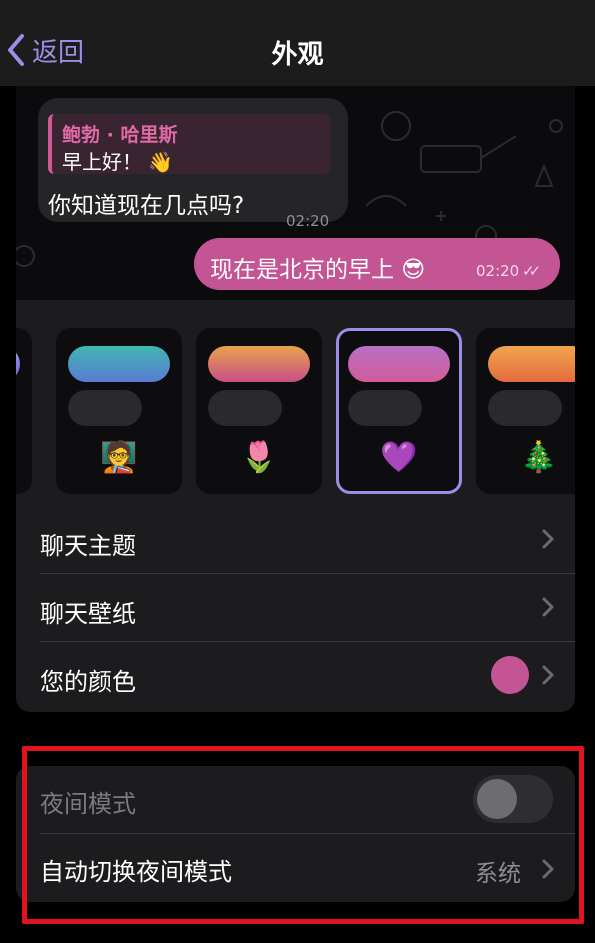  I want to click on theme-emoji: 🧑‍🏫, so click(119, 457).